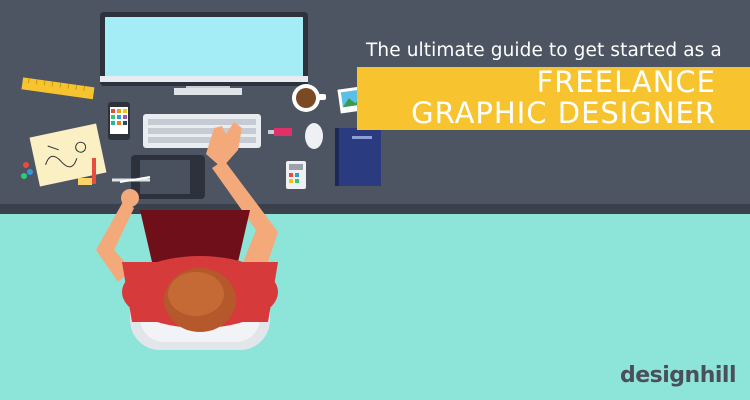 The width and height of the screenshot is (750, 400). Describe the element at coordinates (563, 113) in the screenshot. I see `headline-line-2: GRAPHIC DESIGNER` at that location.